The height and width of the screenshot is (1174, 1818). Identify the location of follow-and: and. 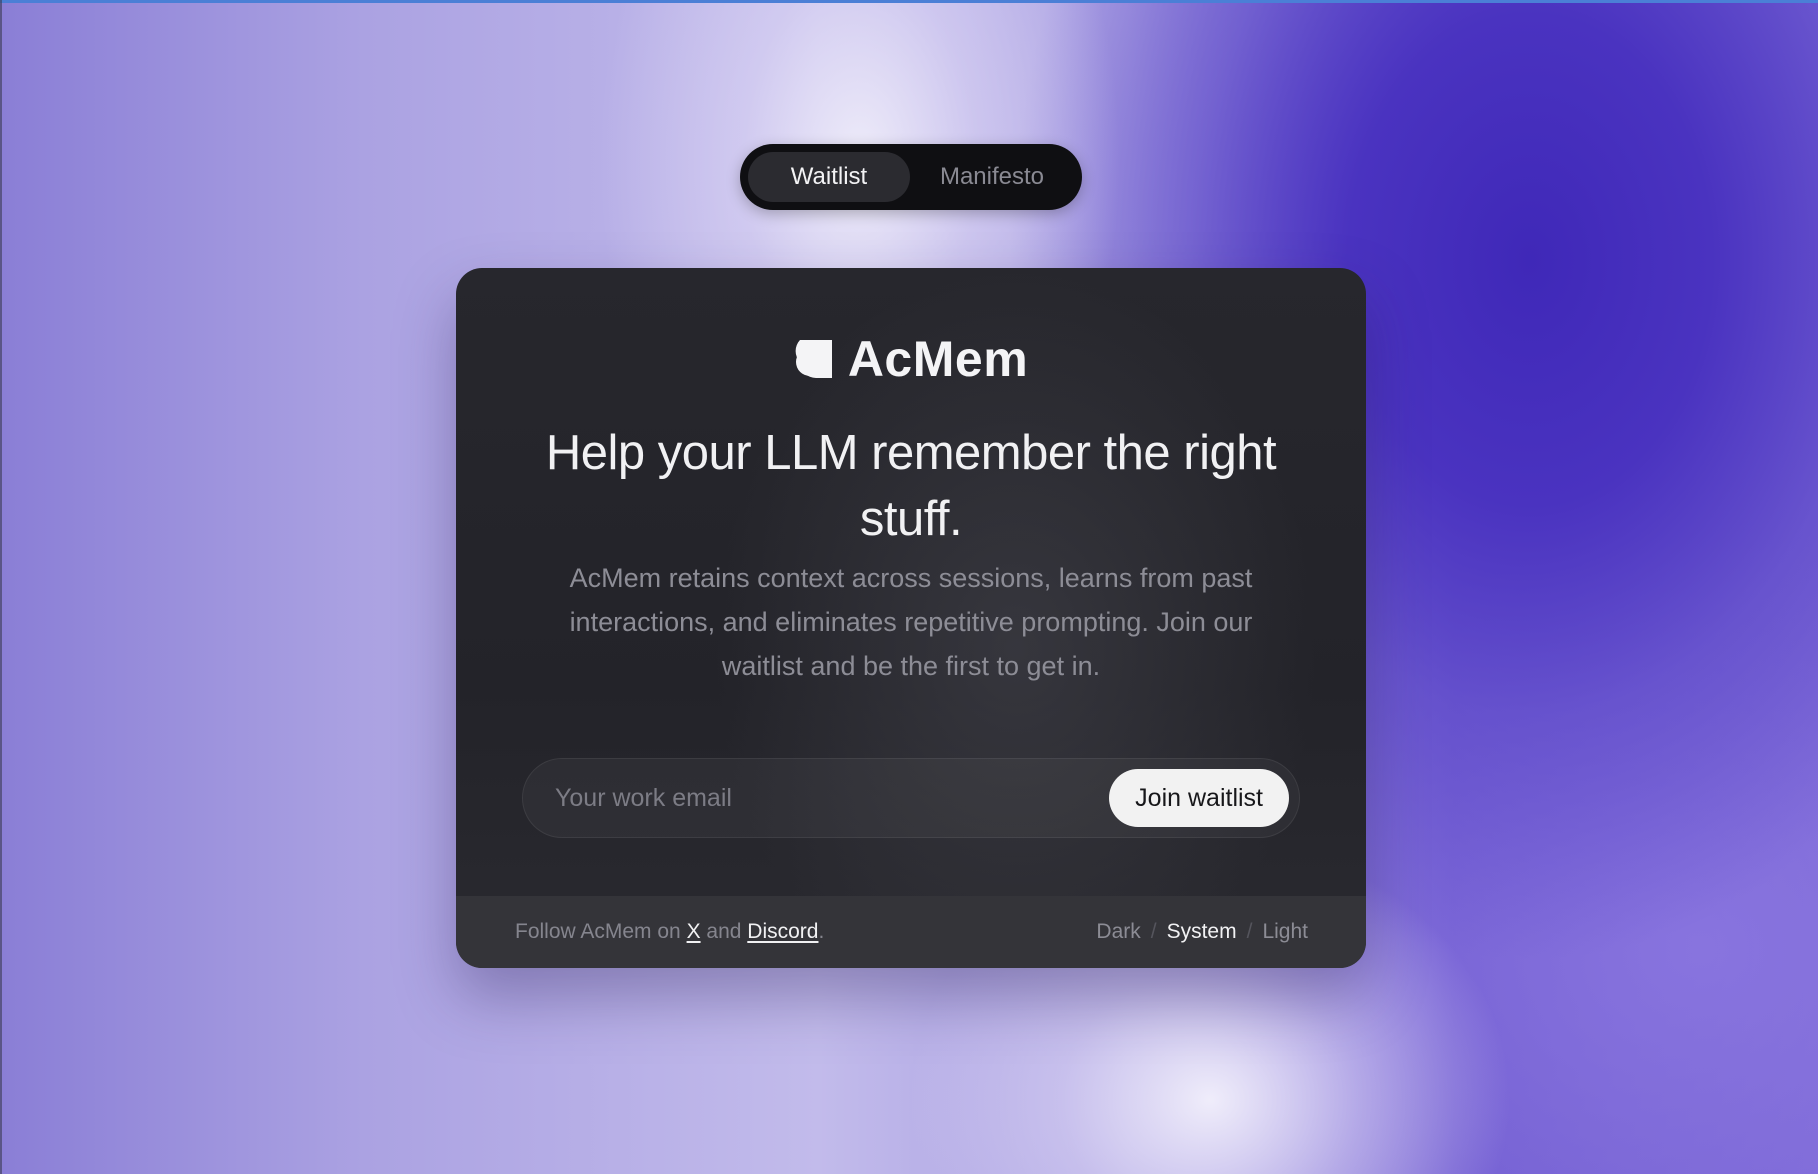
(724, 931).